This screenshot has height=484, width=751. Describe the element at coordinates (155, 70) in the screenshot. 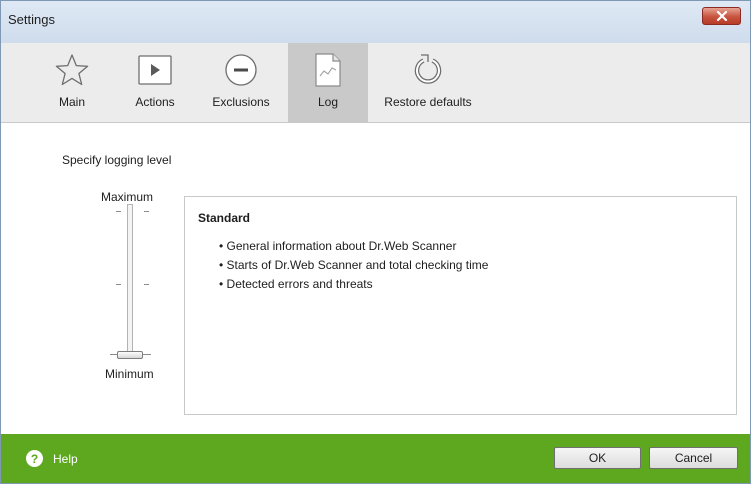

I see `play-icon` at that location.